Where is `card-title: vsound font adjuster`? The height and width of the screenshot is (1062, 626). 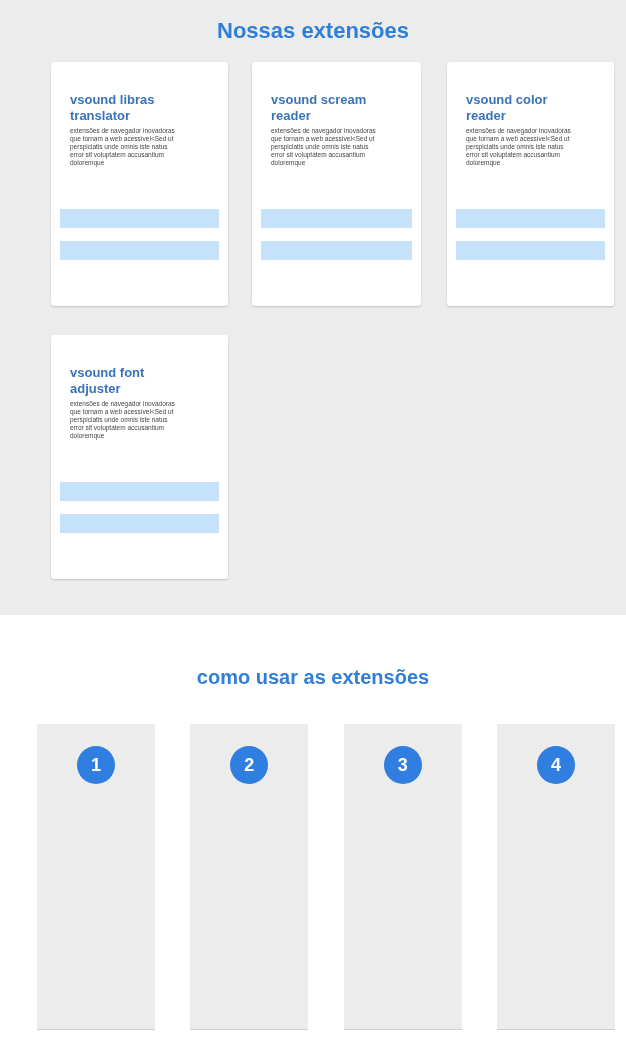
card-title: vsound font adjuster is located at coordinates (108, 381).